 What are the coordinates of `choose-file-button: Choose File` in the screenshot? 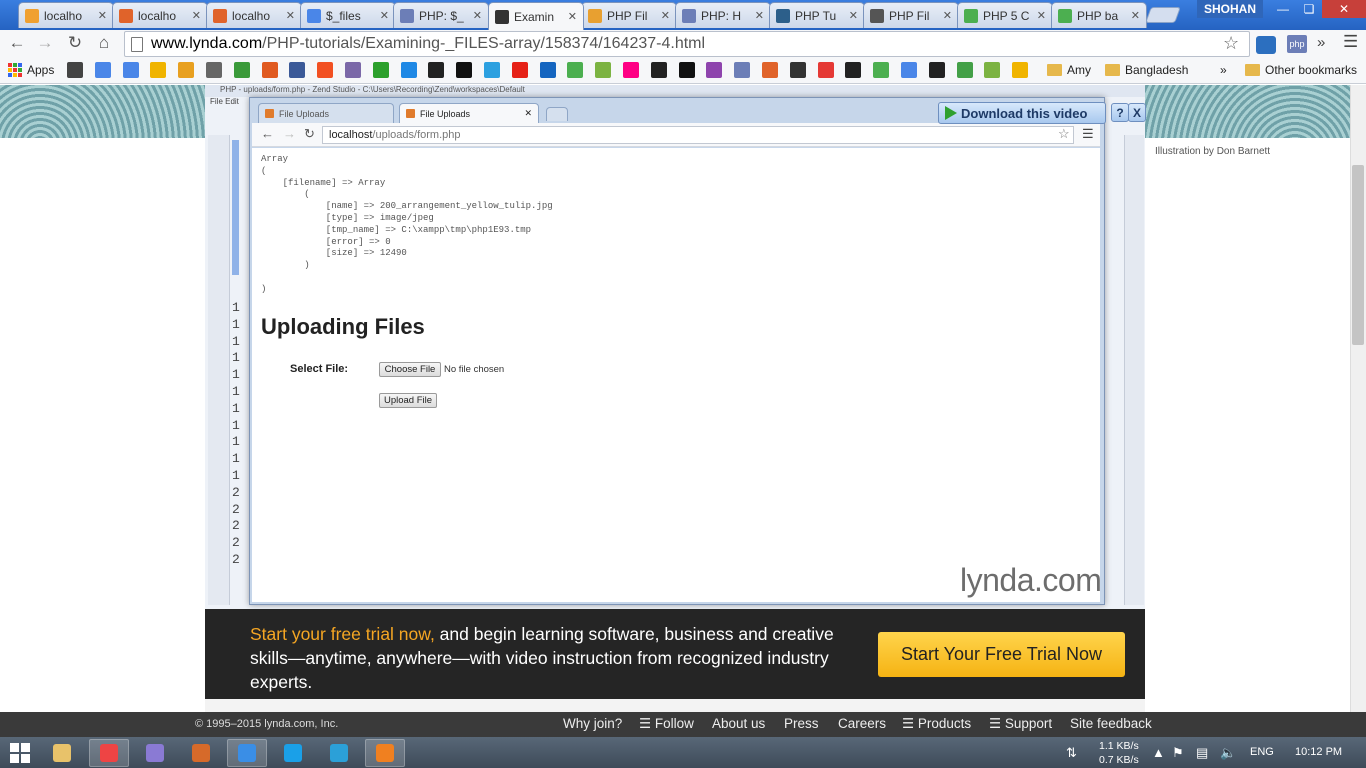 It's located at (410, 369).